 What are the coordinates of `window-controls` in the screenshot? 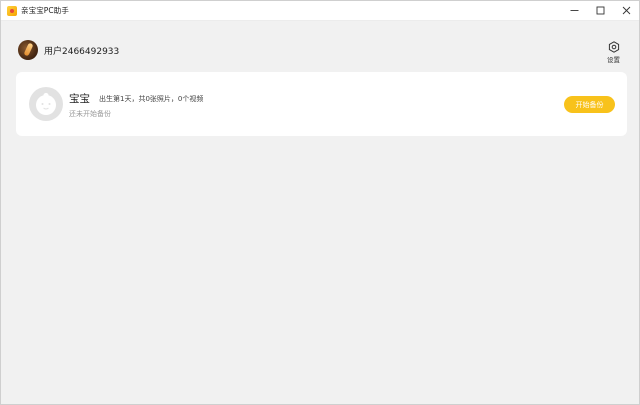 It's located at (600, 10).